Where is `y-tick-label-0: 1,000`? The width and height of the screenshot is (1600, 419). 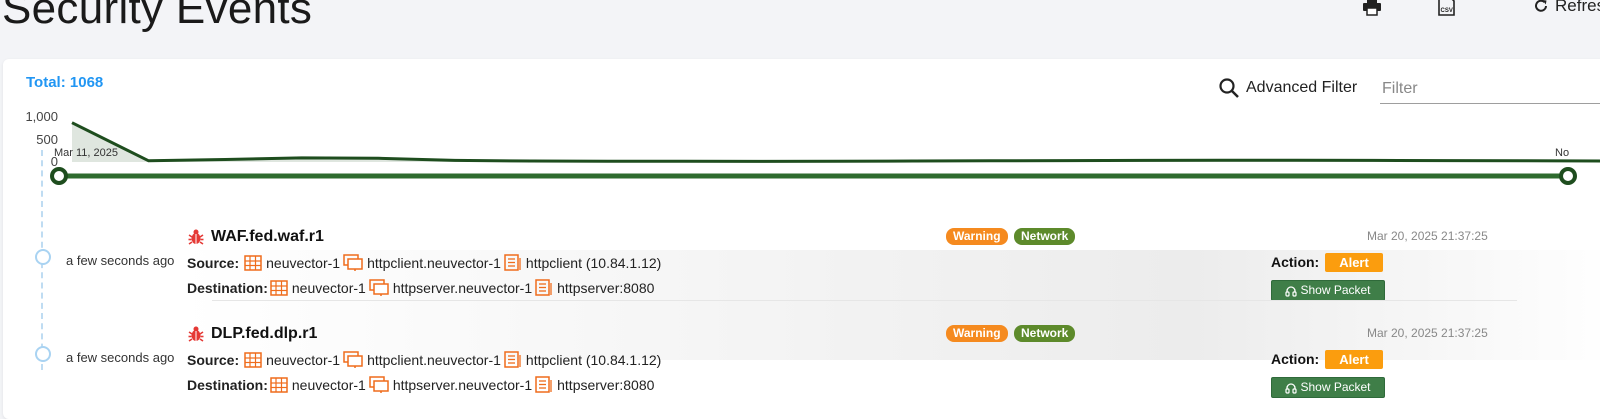 y-tick-label-0: 1,000 is located at coordinates (41, 116).